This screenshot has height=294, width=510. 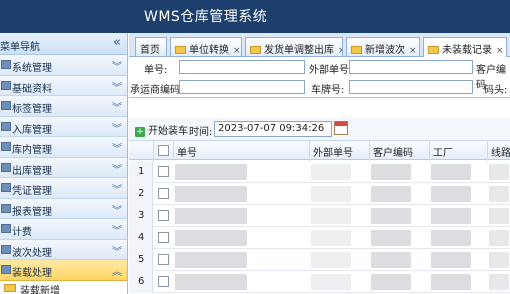 What do you see at coordinates (63, 85) in the screenshot?
I see `sidebar-item-basic-data: 基础资料 ︾` at bounding box center [63, 85].